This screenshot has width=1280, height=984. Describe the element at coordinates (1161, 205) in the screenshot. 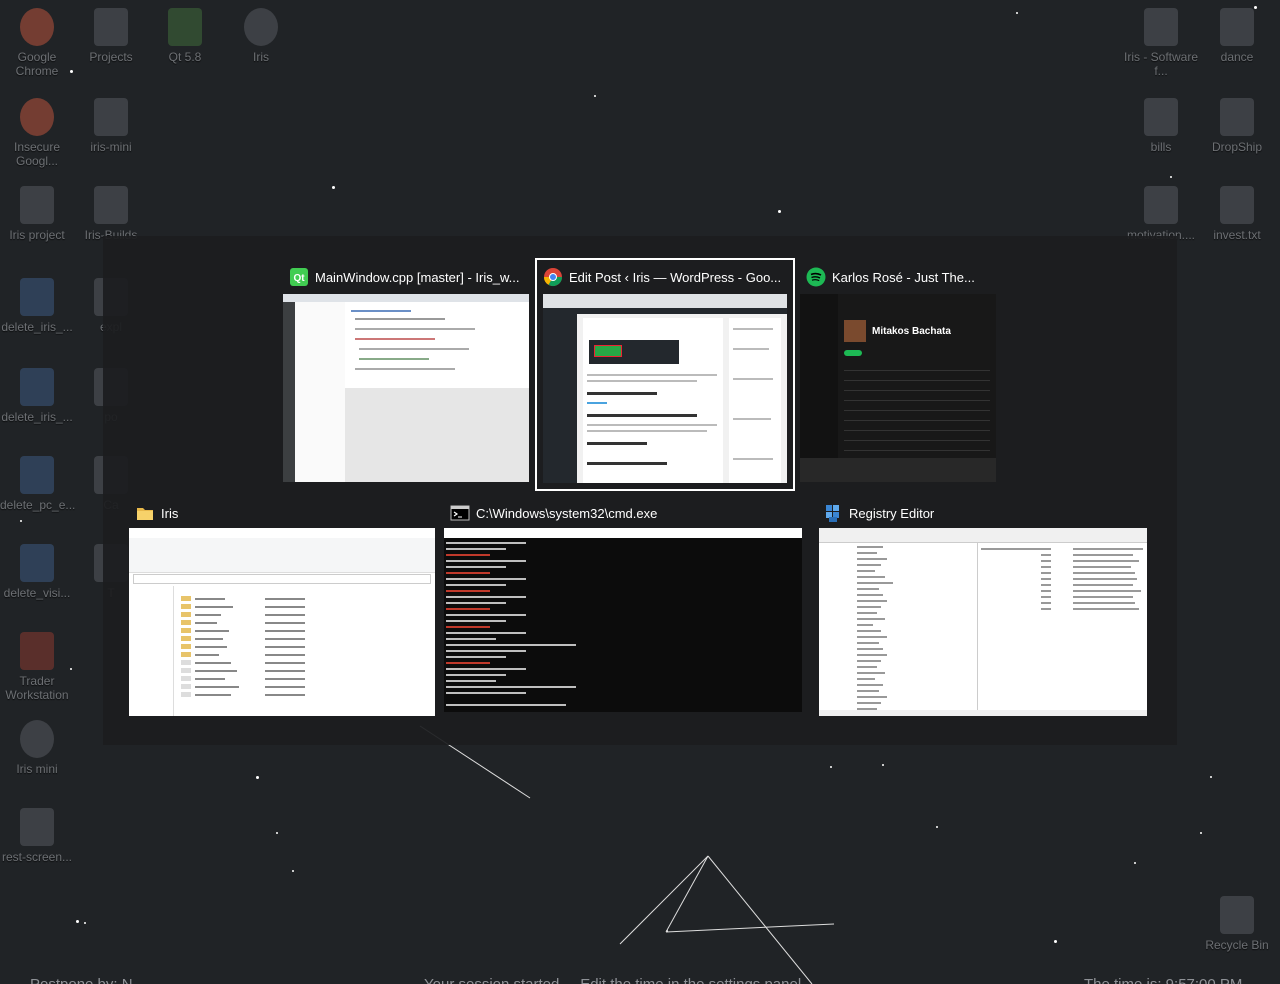

I see `image-icon` at that location.